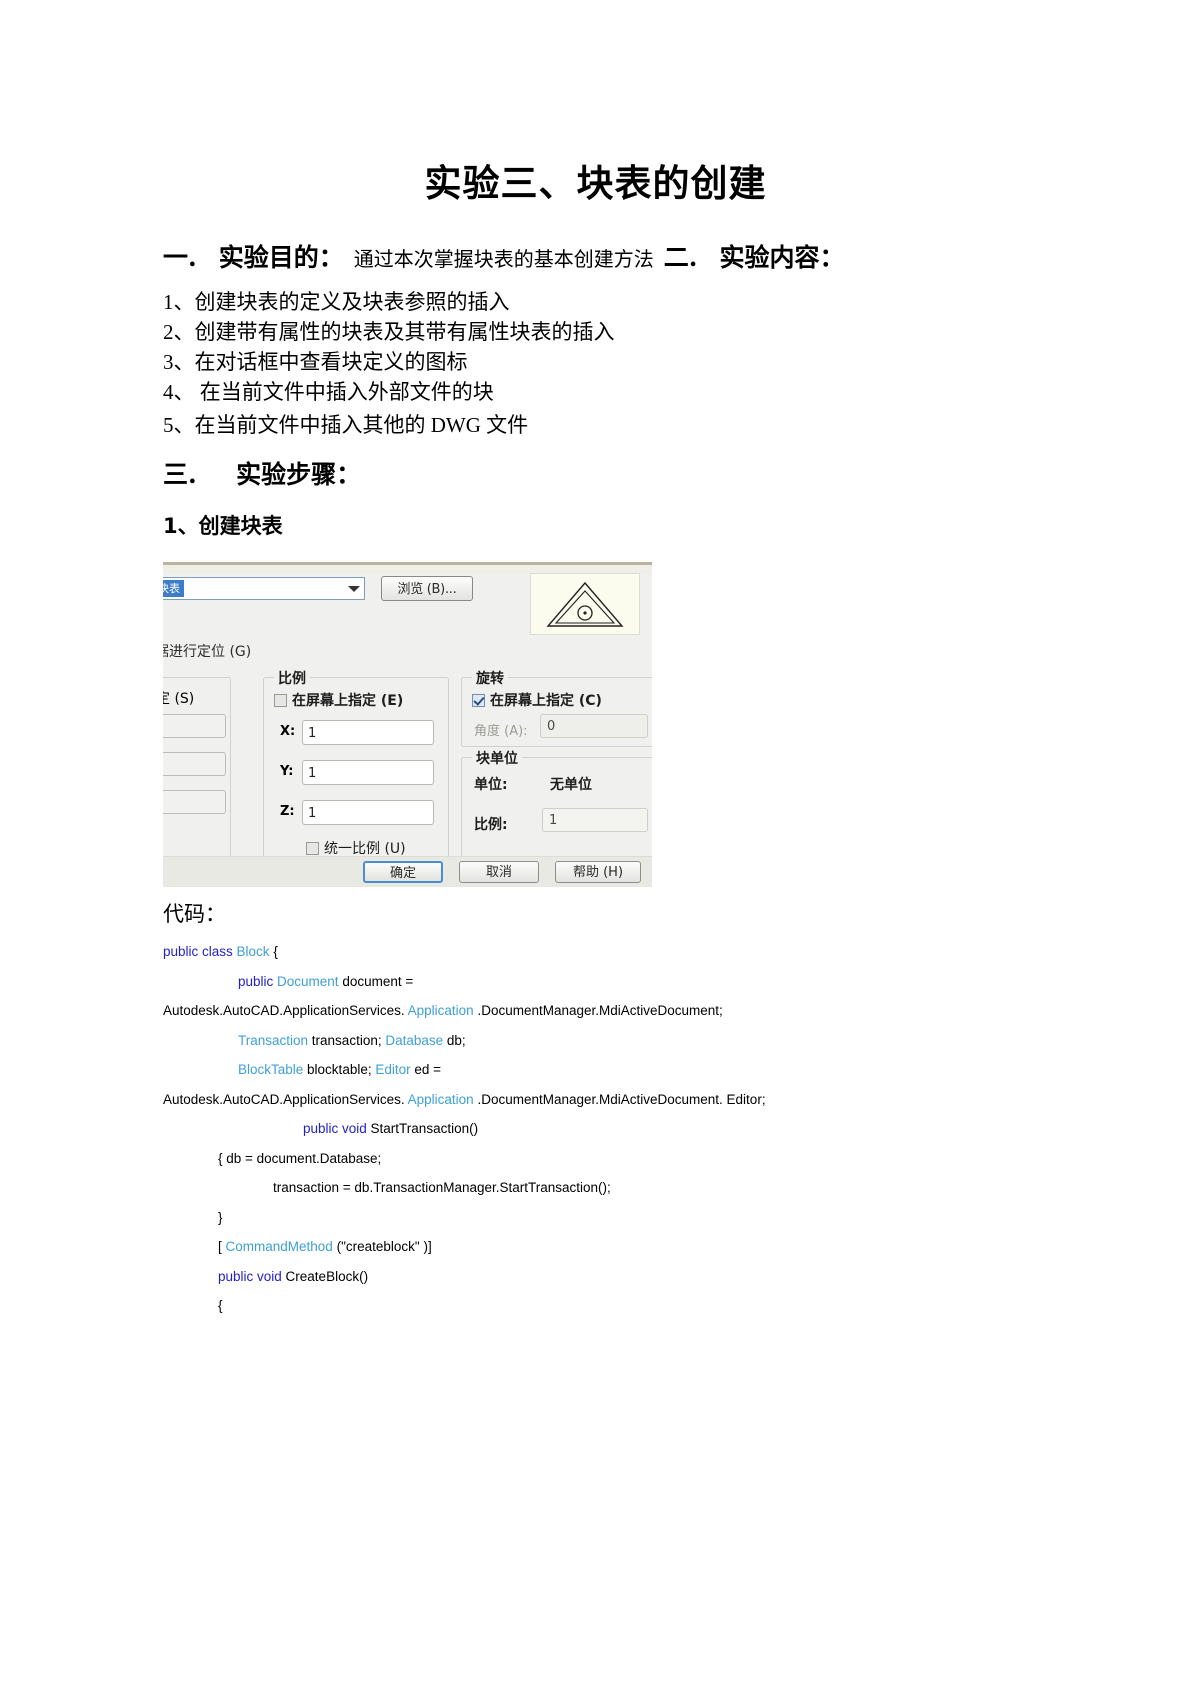  What do you see at coordinates (389, 332) in the screenshot?
I see `list-item: 2、创建带有属性的块表及其带有属性块表的插入` at bounding box center [389, 332].